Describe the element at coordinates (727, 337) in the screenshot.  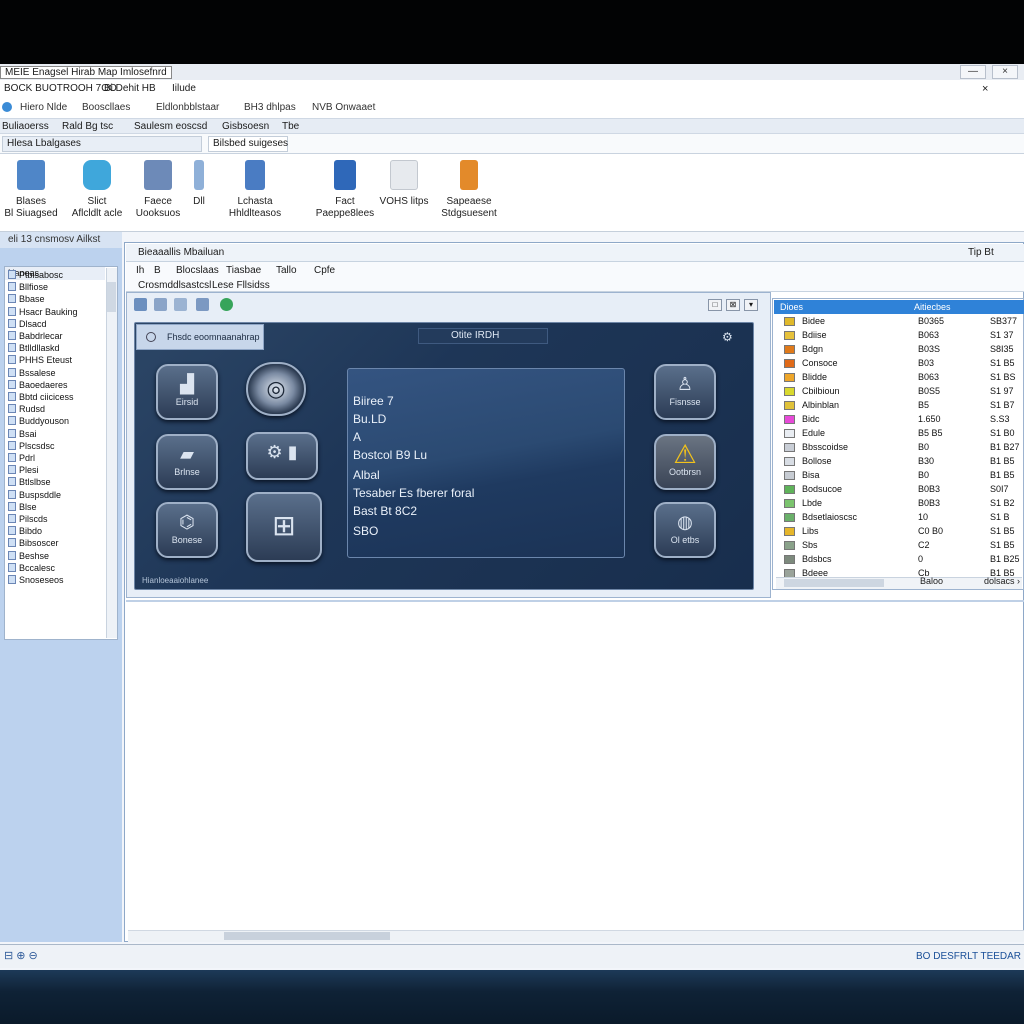
I see `gear-icon: ⚙` at that location.